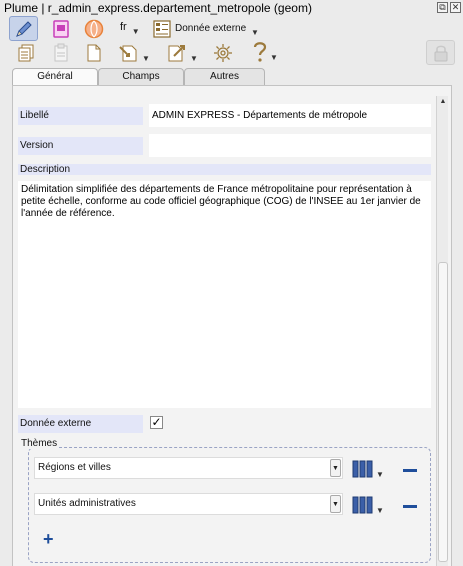  What do you see at coordinates (260, 52) in the screenshot?
I see `question-mark-icon` at bounding box center [260, 52].